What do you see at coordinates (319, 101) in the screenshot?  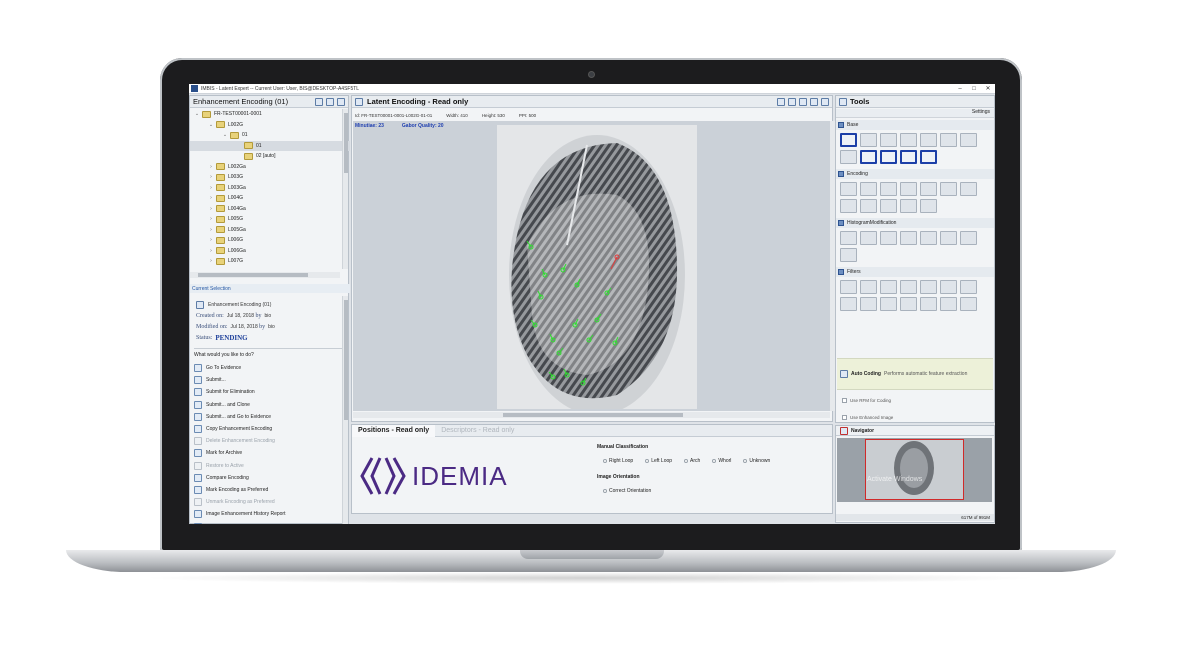 I see `save-icon` at bounding box center [319, 101].